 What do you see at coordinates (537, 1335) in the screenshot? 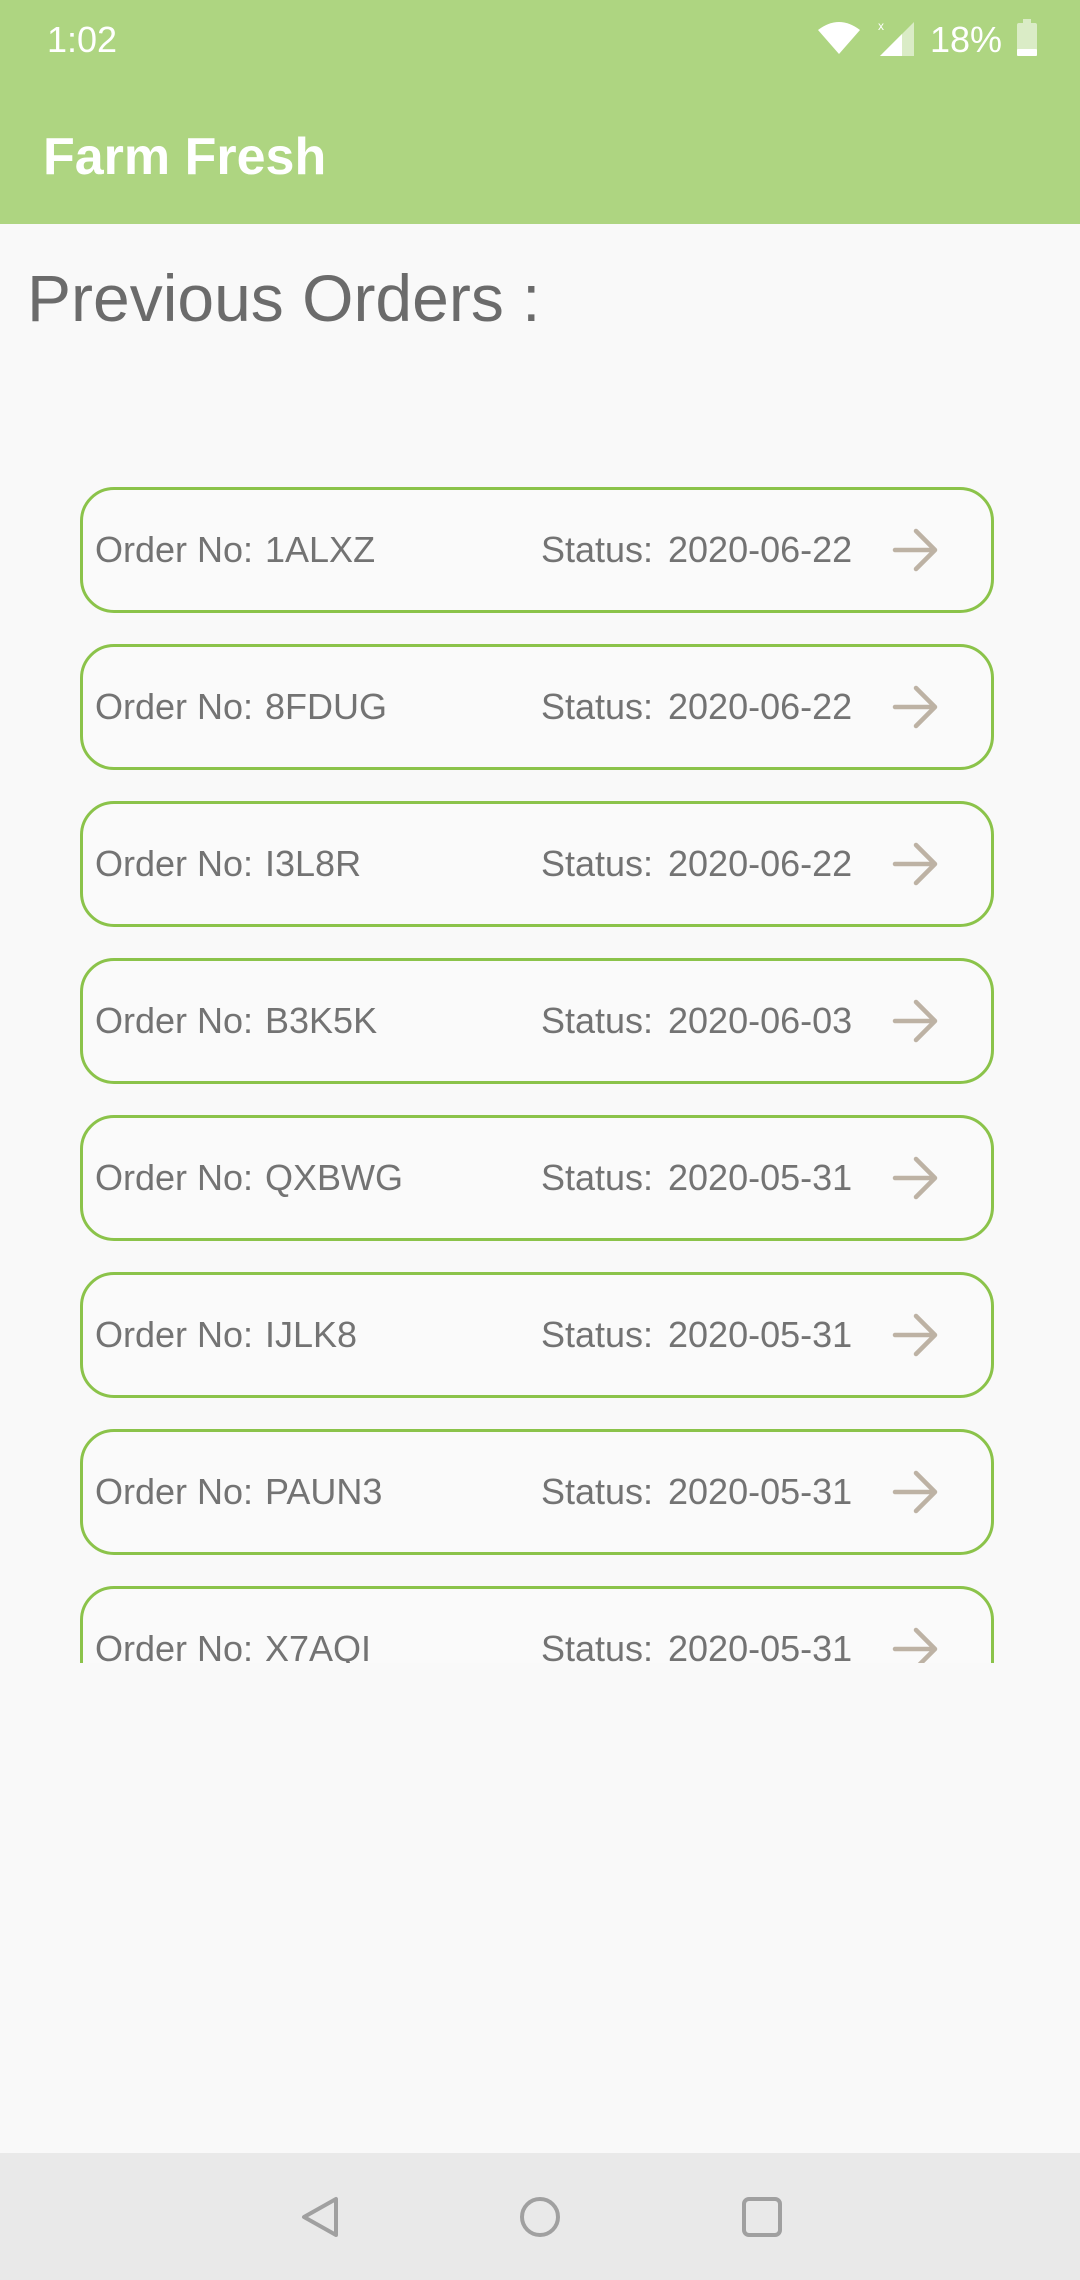
I see `order-card: Order No: IJLK8 Status: 2020-05-31` at bounding box center [537, 1335].